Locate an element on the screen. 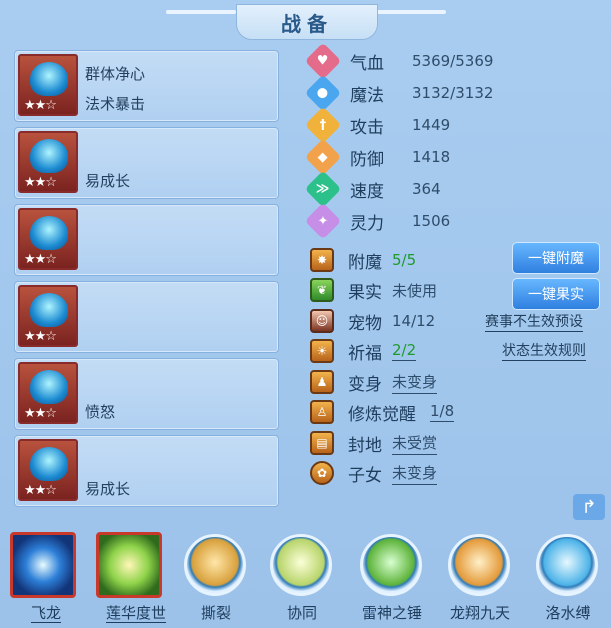 Image resolution: width=611 pixels, height=628 pixels. skill-name: 协同 is located at coordinates (301, 613).